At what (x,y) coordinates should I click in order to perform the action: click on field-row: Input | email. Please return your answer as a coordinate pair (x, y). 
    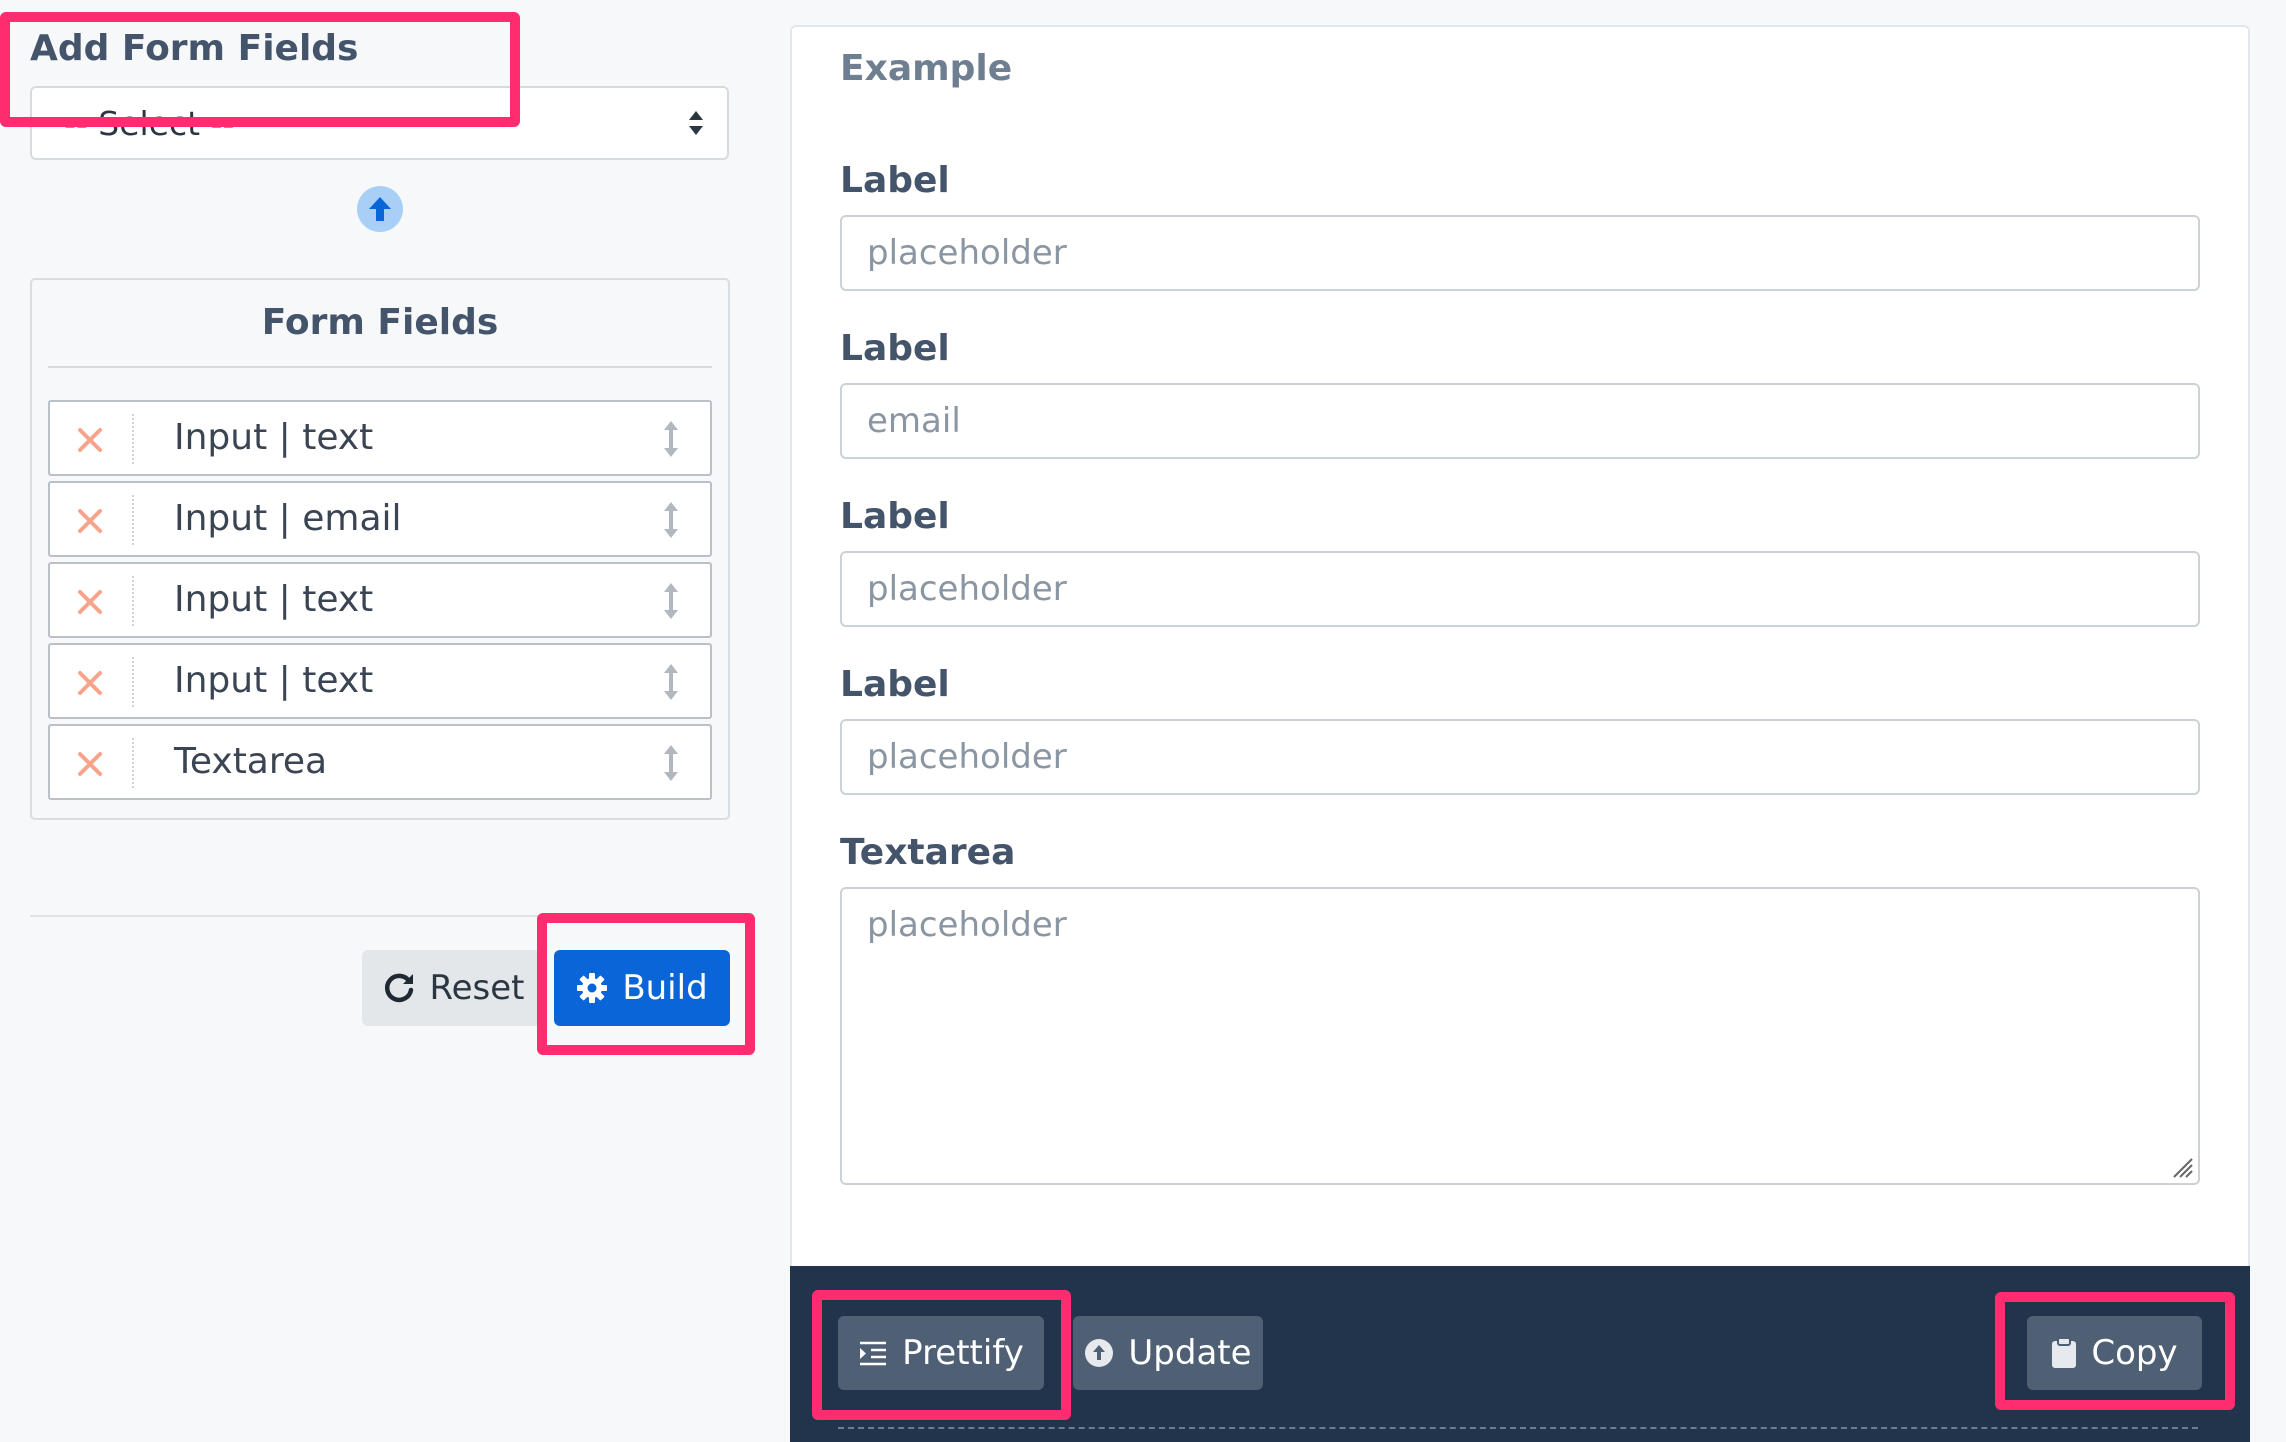
    Looking at the image, I should click on (380, 519).